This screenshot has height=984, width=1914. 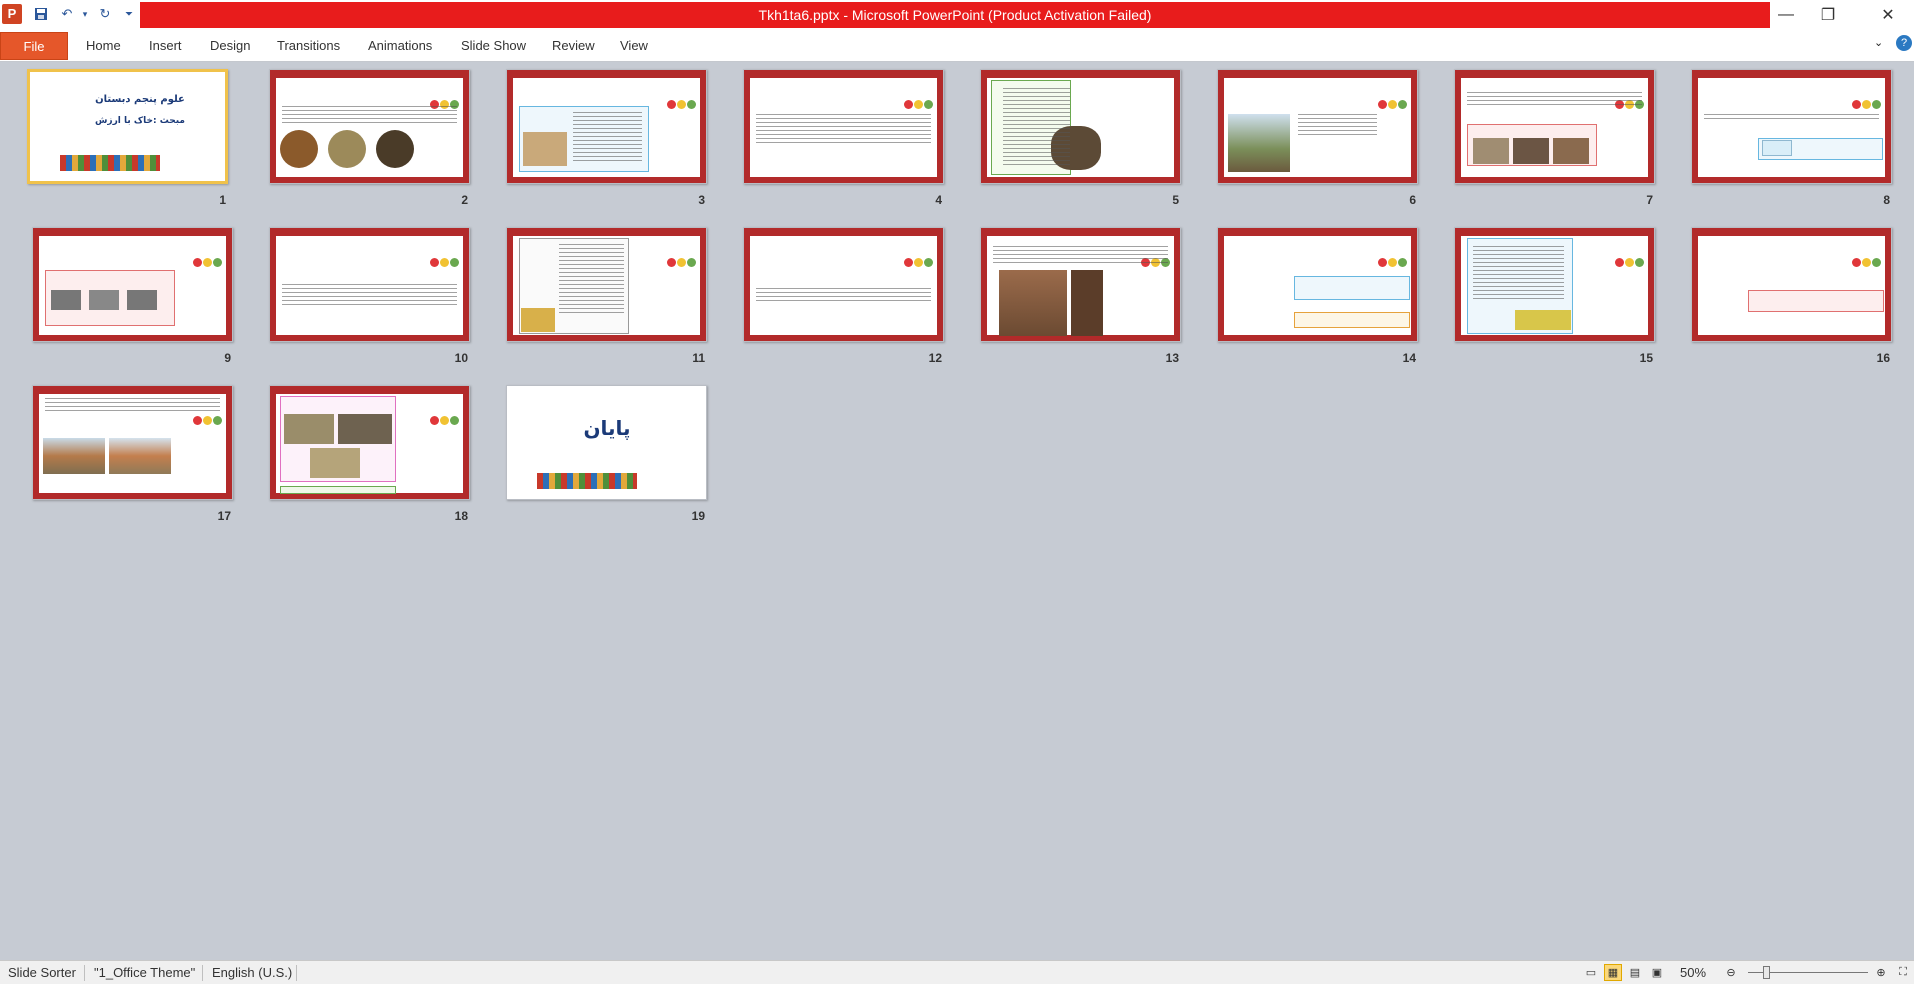 I want to click on slide-thumbnail: 4, so click(x=843, y=139).